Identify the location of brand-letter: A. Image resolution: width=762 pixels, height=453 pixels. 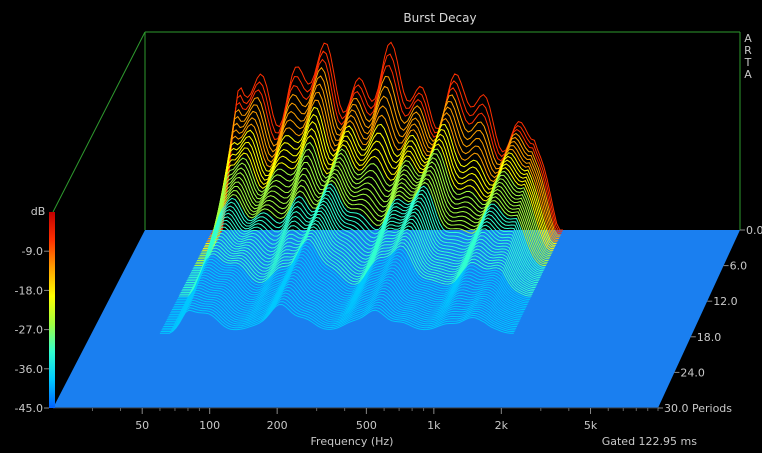
(748, 74).